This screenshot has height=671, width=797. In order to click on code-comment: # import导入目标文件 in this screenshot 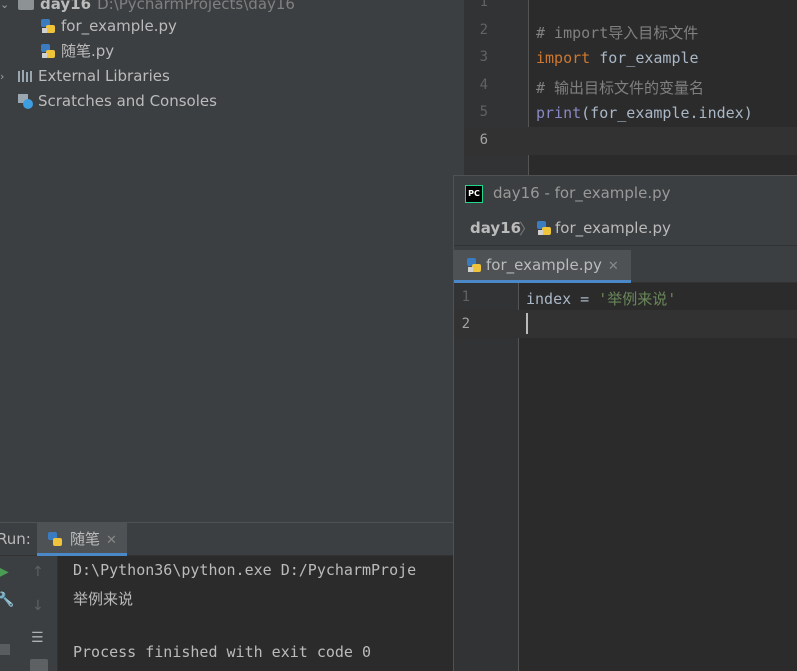, I will do `click(617, 33)`.